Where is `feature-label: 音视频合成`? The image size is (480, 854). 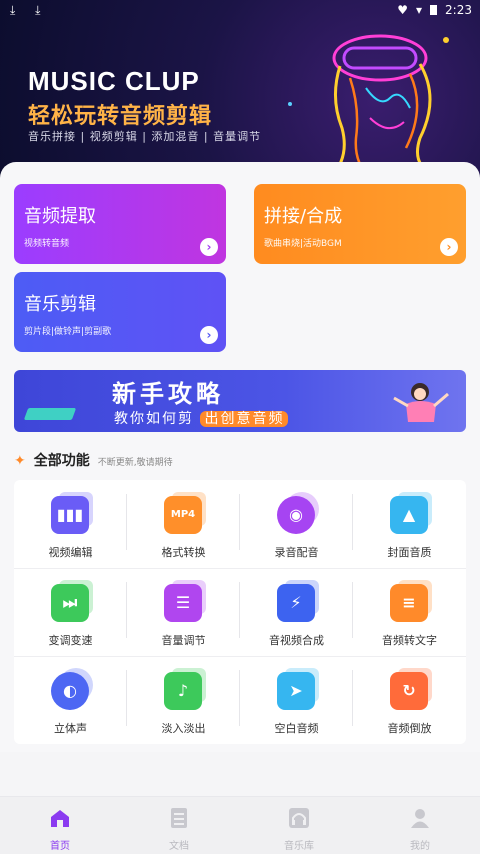 feature-label: 音视频合成 is located at coordinates (296, 640).